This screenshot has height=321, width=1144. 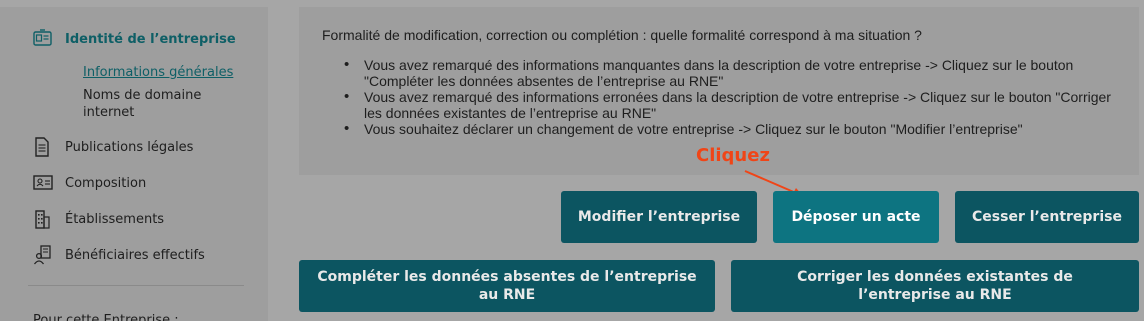 What do you see at coordinates (659, 217) in the screenshot?
I see `modifier-entreprise-button: Modifier l’entreprise` at bounding box center [659, 217].